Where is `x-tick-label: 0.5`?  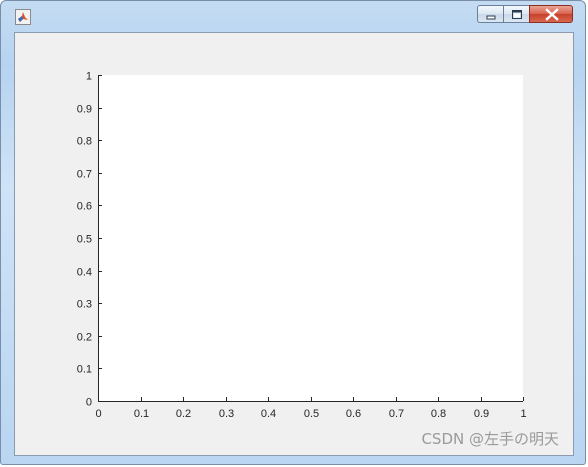 x-tick-label: 0.5 is located at coordinates (311, 414).